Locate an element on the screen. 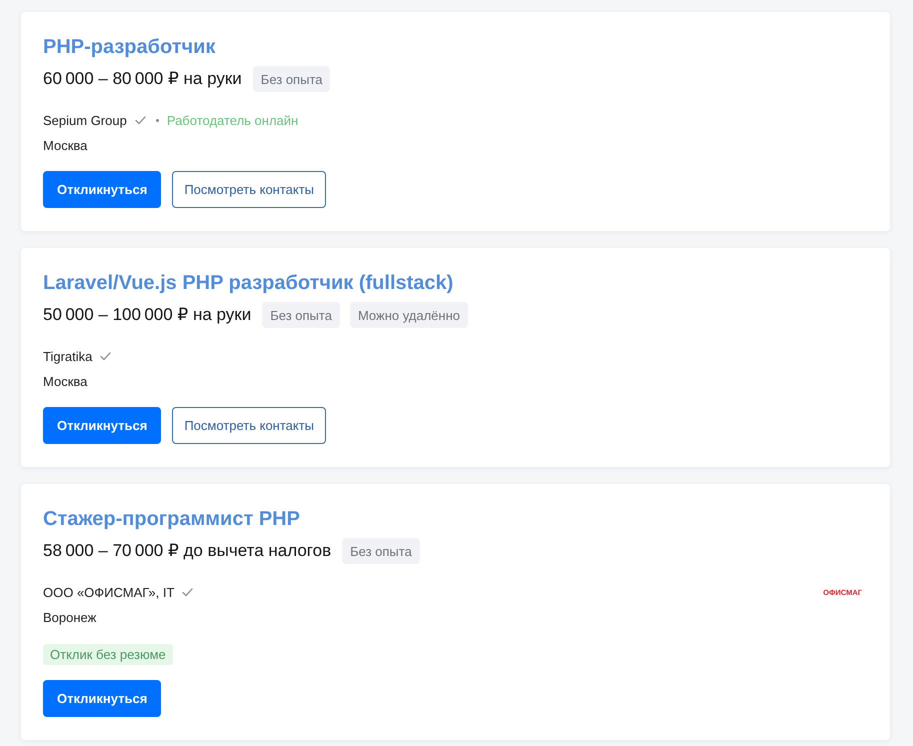 This screenshot has width=913, height=746. no-resume-badge: Отклик без резюме is located at coordinates (108, 654).